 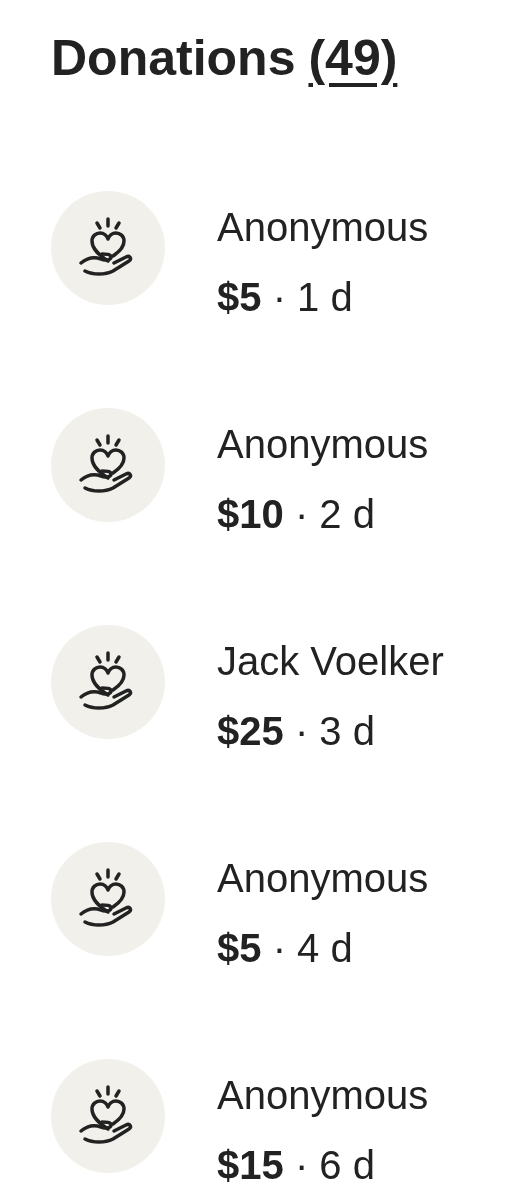 I want to click on section-title: Donations, so click(x=173, y=58).